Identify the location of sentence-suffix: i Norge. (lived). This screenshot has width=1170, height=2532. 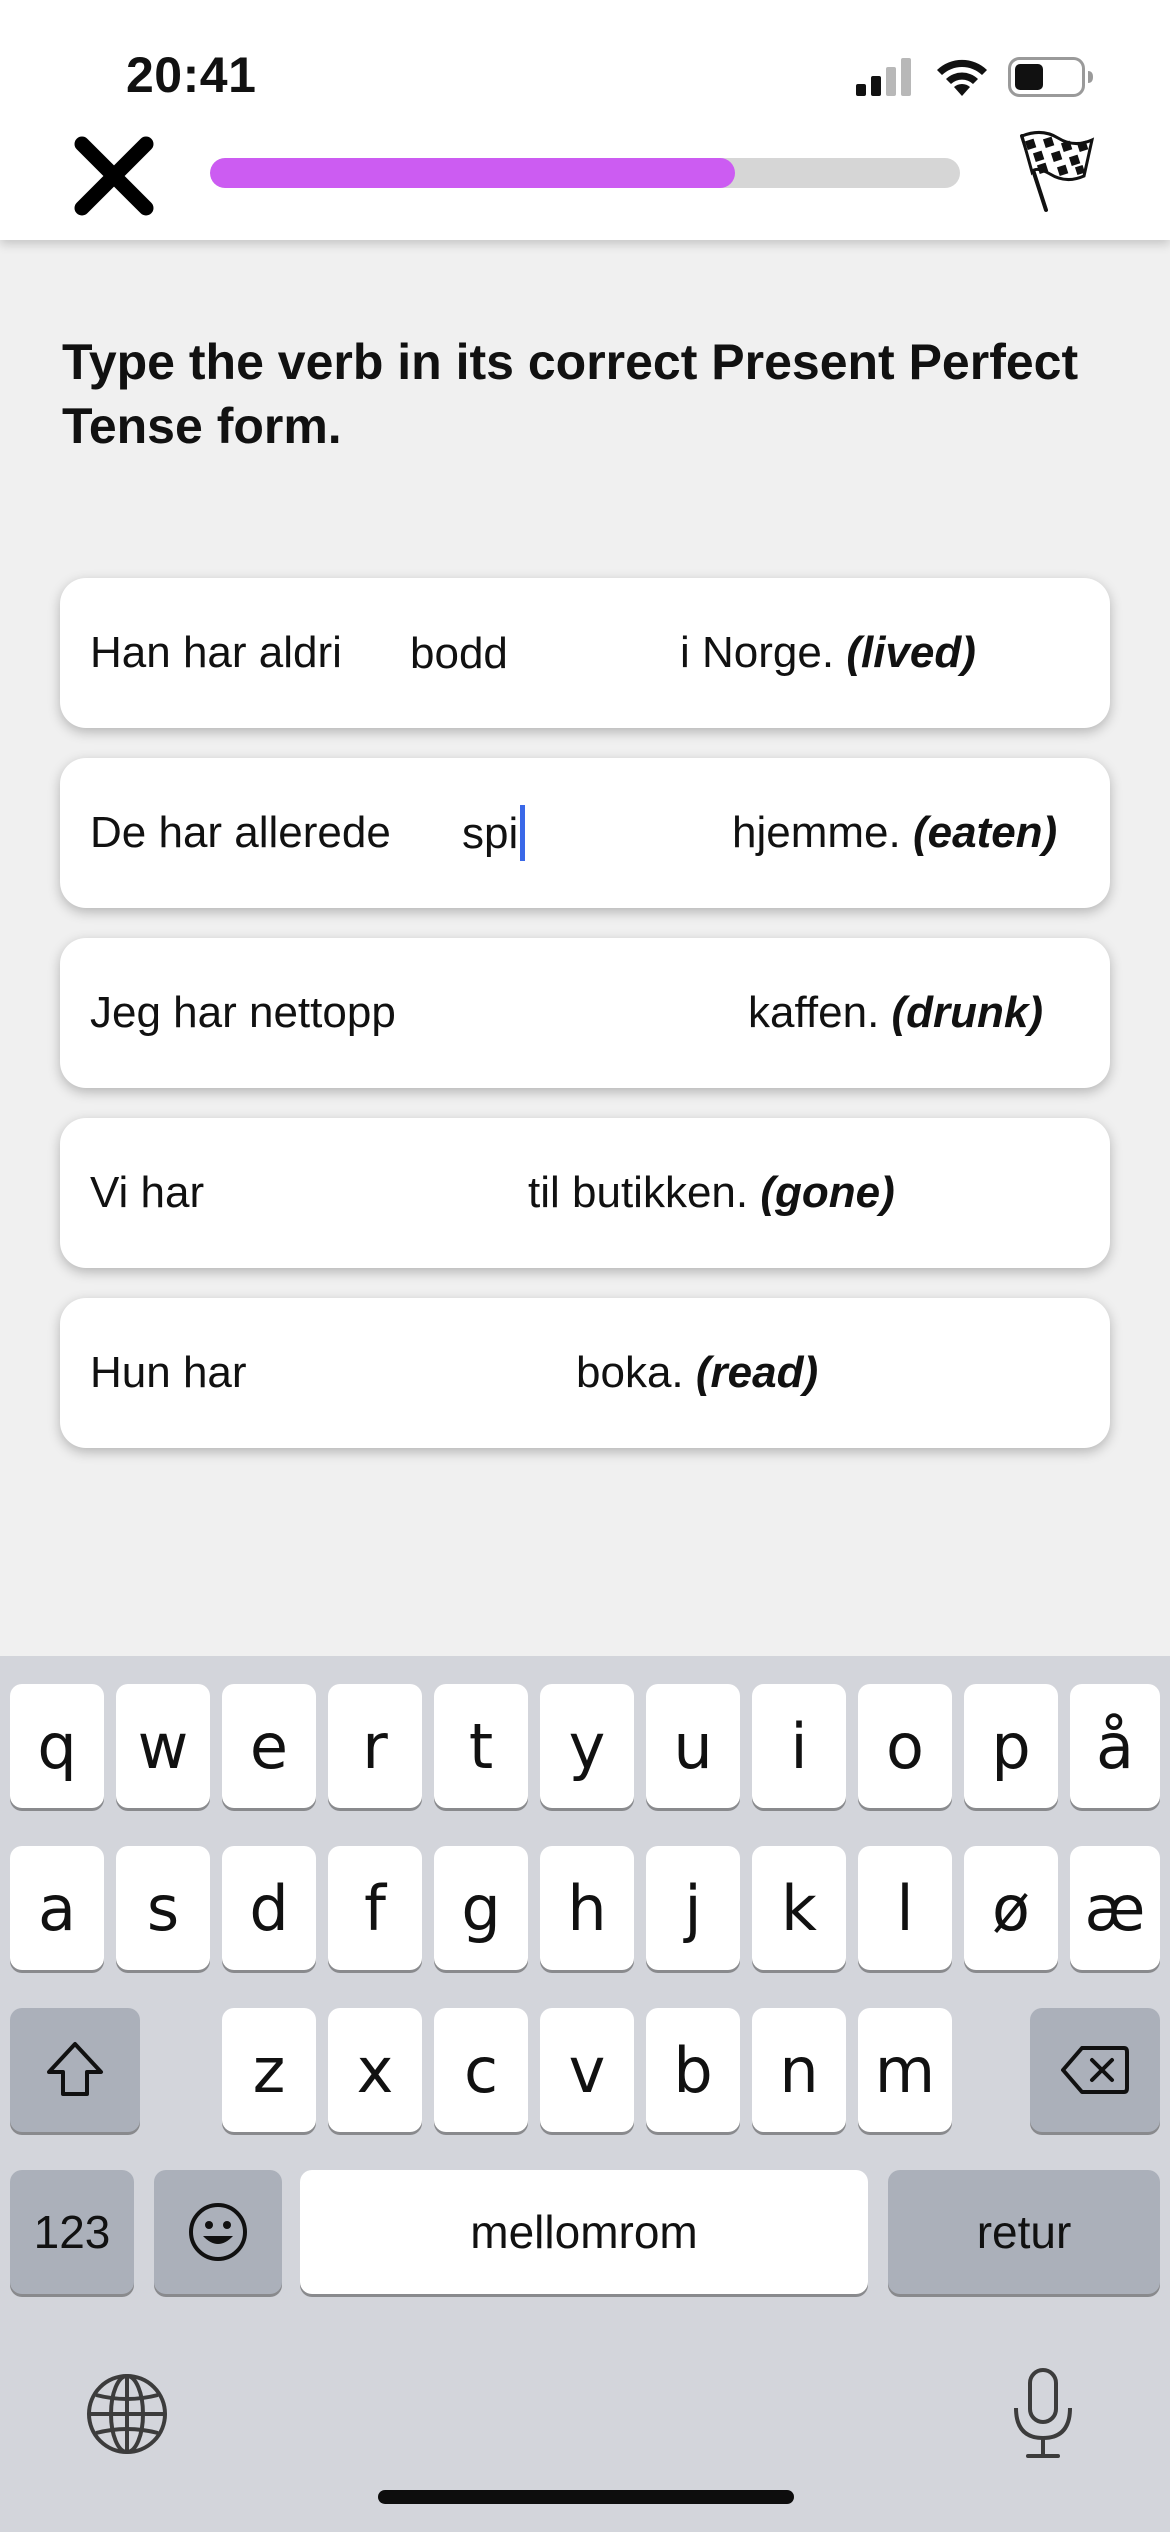
(828, 653).